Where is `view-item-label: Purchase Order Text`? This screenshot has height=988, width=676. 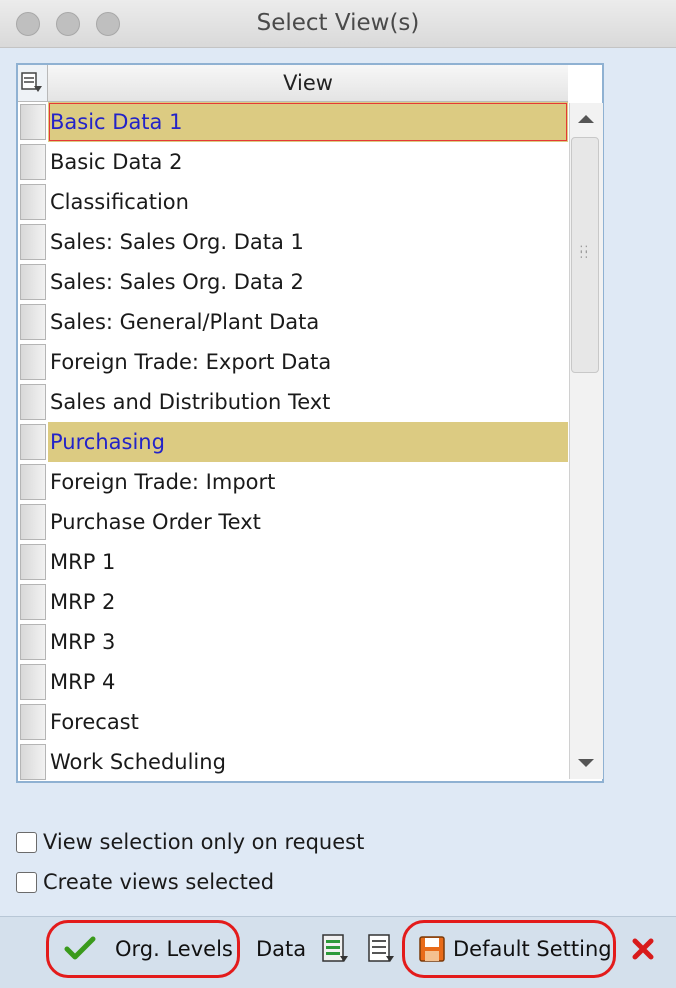 view-item-label: Purchase Order Text is located at coordinates (308, 522).